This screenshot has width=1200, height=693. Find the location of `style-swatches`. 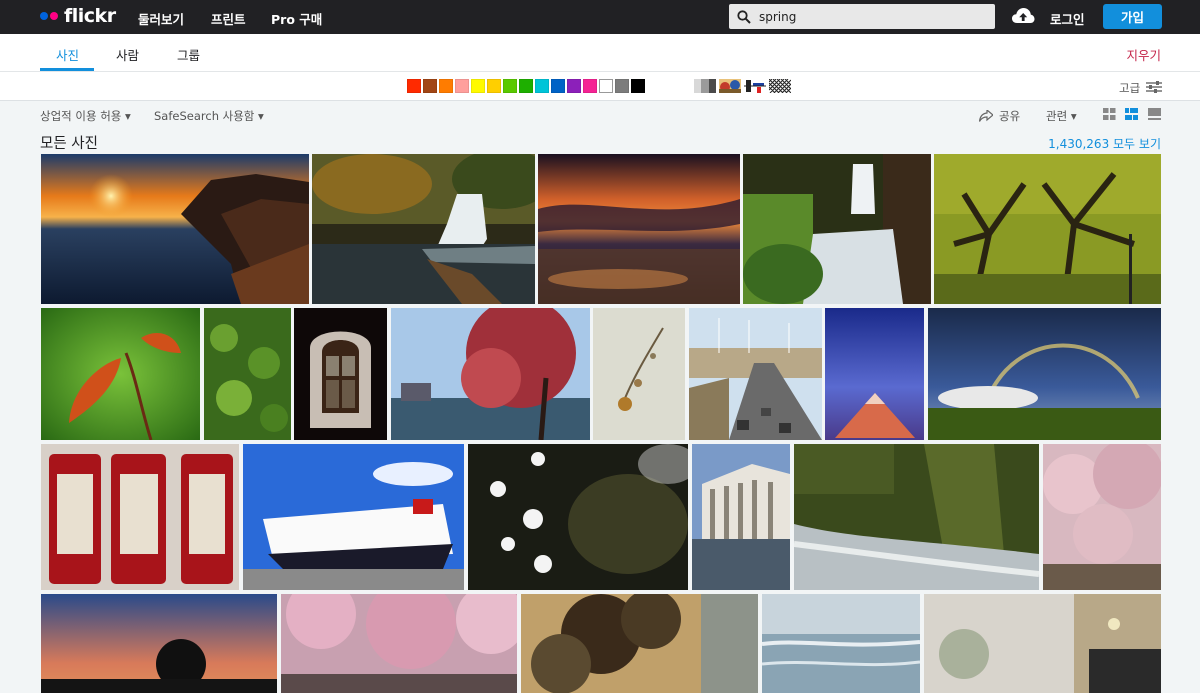

style-swatches is located at coordinates (744, 86).